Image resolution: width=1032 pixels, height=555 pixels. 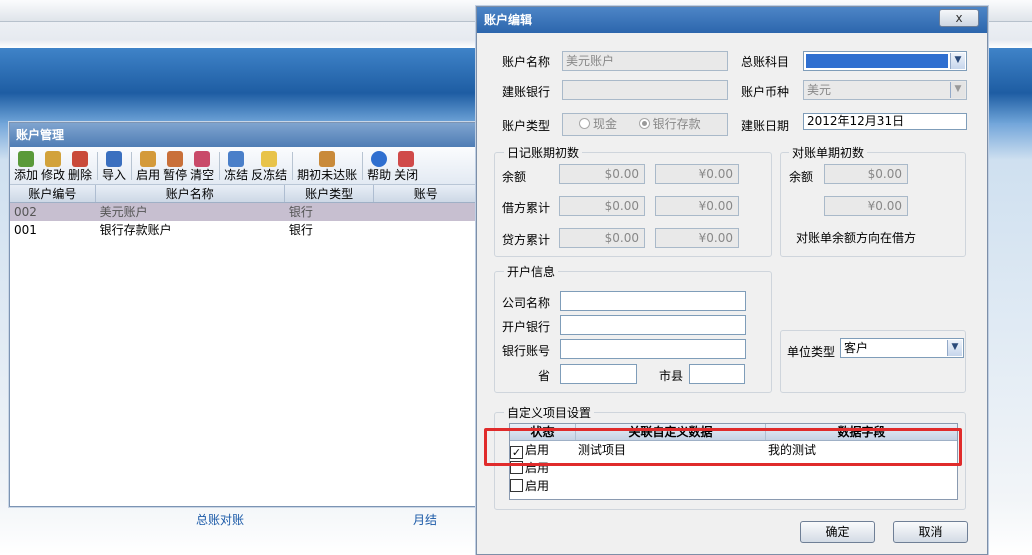 I want to click on opening-date-field: 2012年12月31日, so click(x=885, y=121).